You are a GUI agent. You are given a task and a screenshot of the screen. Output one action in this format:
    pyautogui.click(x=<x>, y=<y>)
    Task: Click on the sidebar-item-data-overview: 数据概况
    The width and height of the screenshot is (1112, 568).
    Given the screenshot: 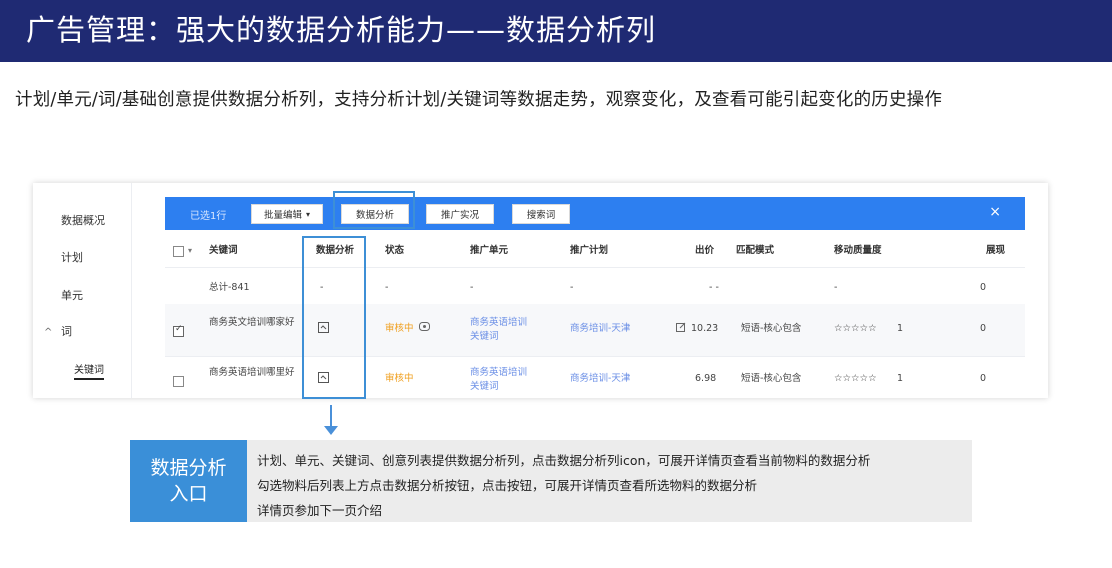 What is the action you would take?
    pyautogui.click(x=83, y=220)
    